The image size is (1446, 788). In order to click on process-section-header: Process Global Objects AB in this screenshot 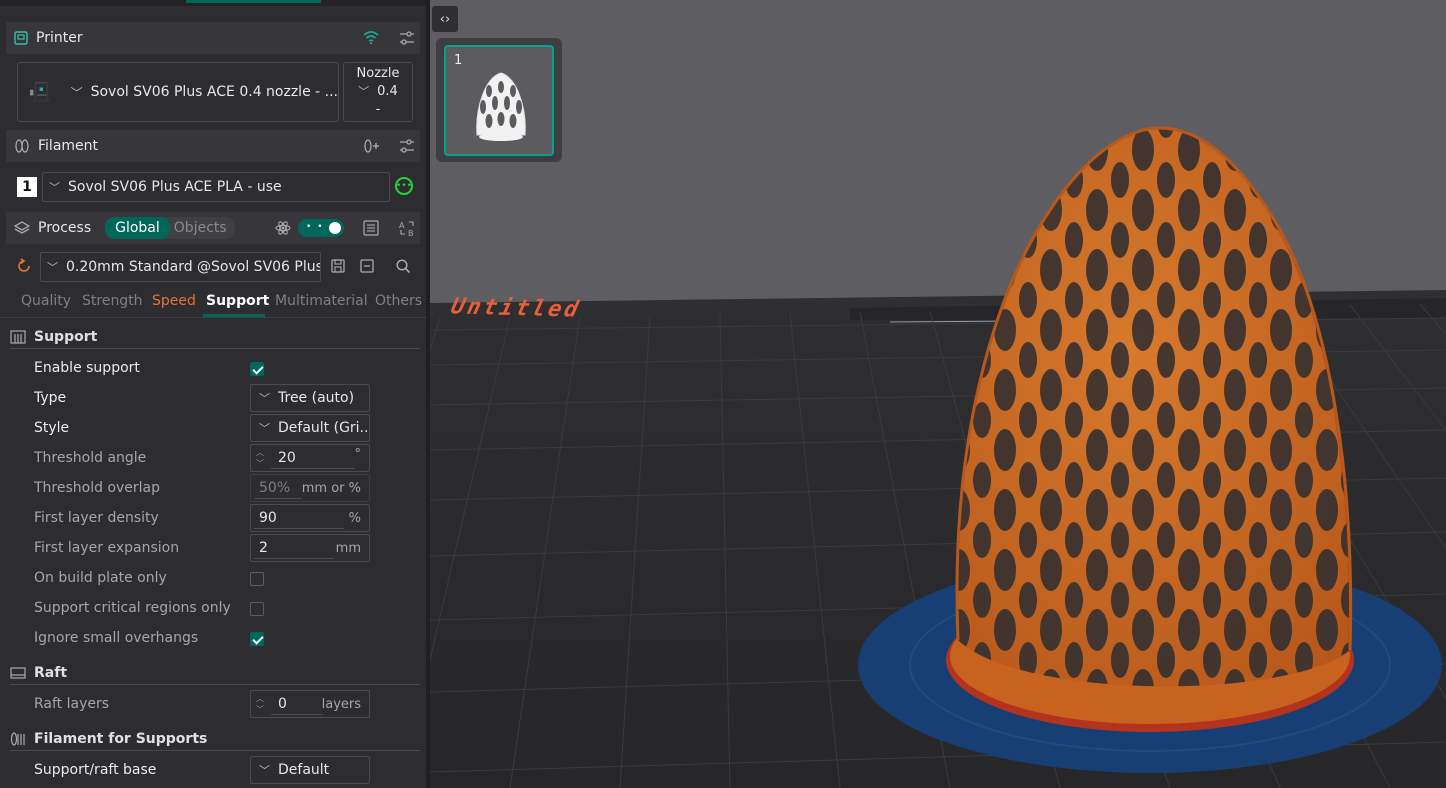, I will do `click(213, 228)`.